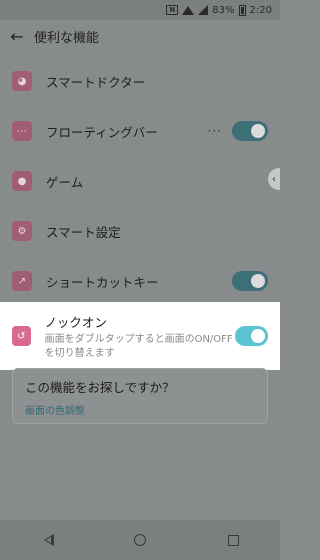  What do you see at coordinates (102, 282) in the screenshot?
I see `setting-label: ショートカットキー` at bounding box center [102, 282].